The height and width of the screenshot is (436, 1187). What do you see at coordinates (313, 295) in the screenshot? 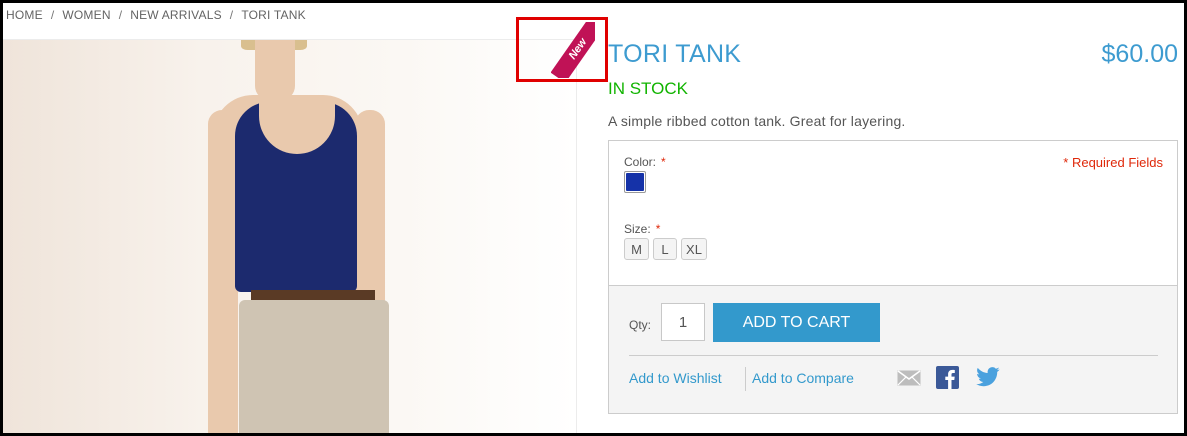
I see `image-belt` at bounding box center [313, 295].